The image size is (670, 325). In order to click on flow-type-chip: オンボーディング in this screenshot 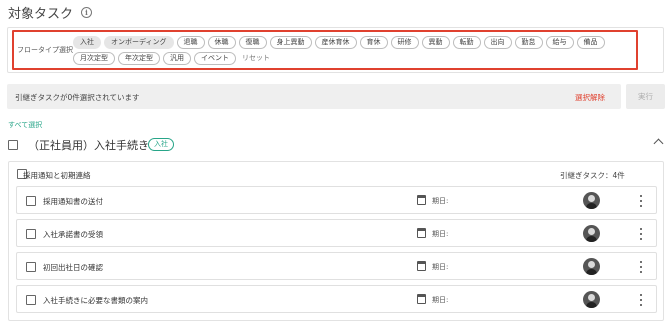, I will do `click(139, 42)`.